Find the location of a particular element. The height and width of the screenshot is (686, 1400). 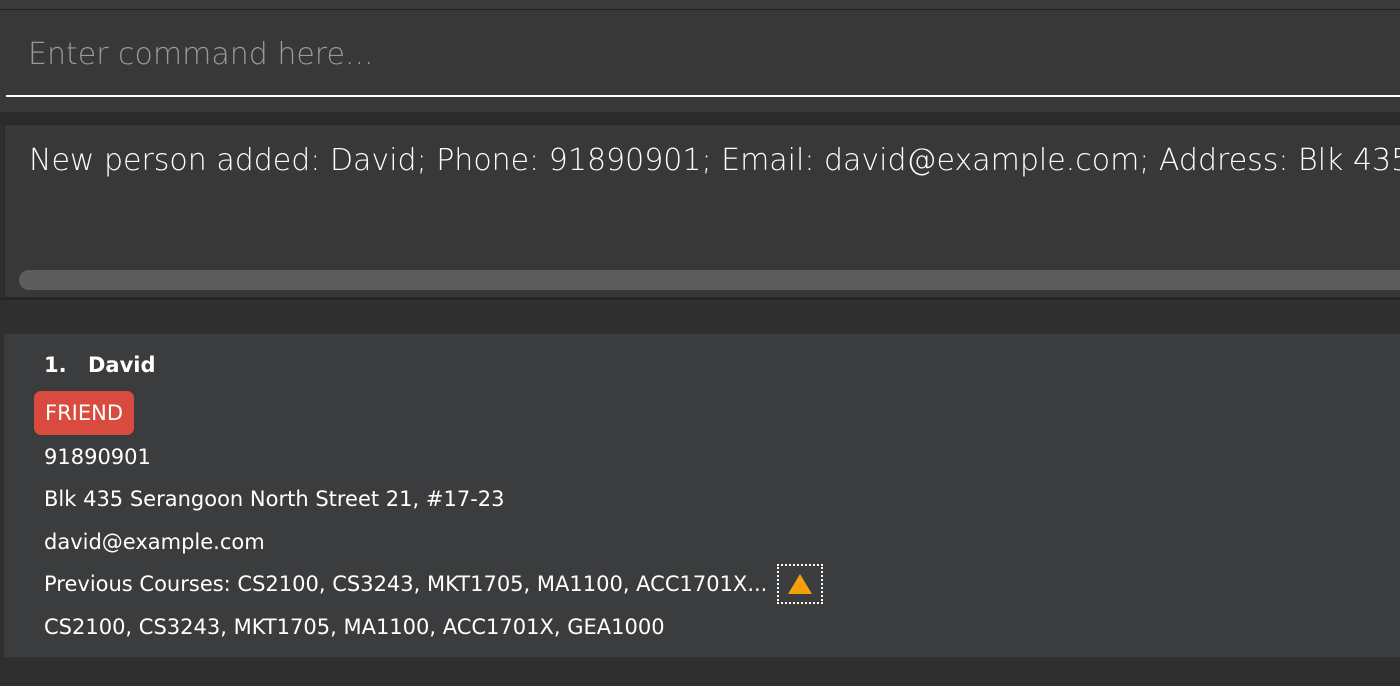

horizontal-scrollbar is located at coordinates (709, 280).